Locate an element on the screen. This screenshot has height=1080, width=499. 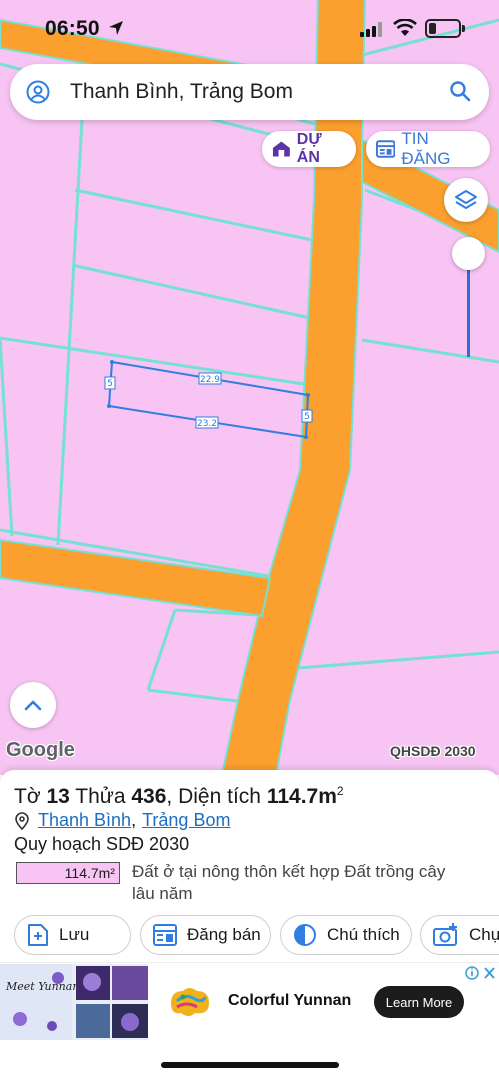
battery-tip is located at coordinates (463, 28).